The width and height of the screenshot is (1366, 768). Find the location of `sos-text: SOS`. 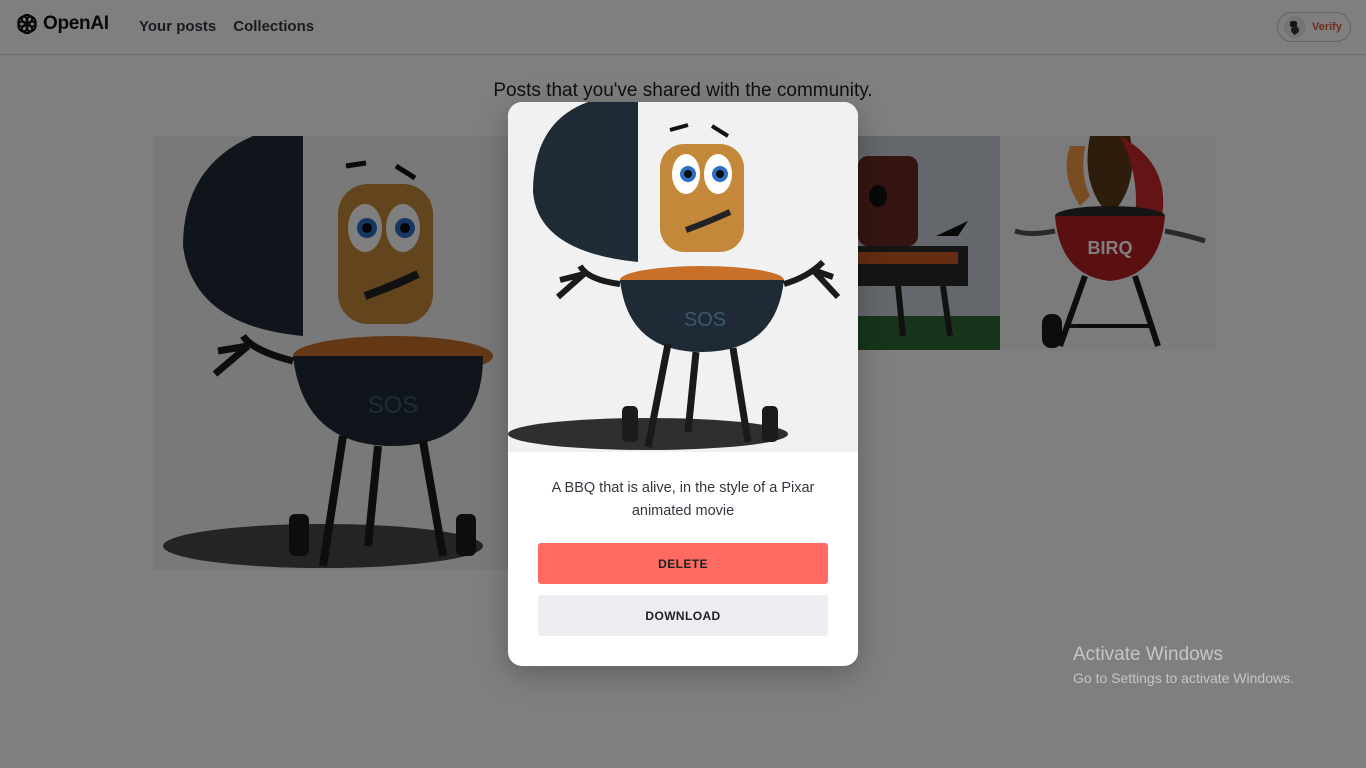

sos-text: SOS is located at coordinates (705, 320).